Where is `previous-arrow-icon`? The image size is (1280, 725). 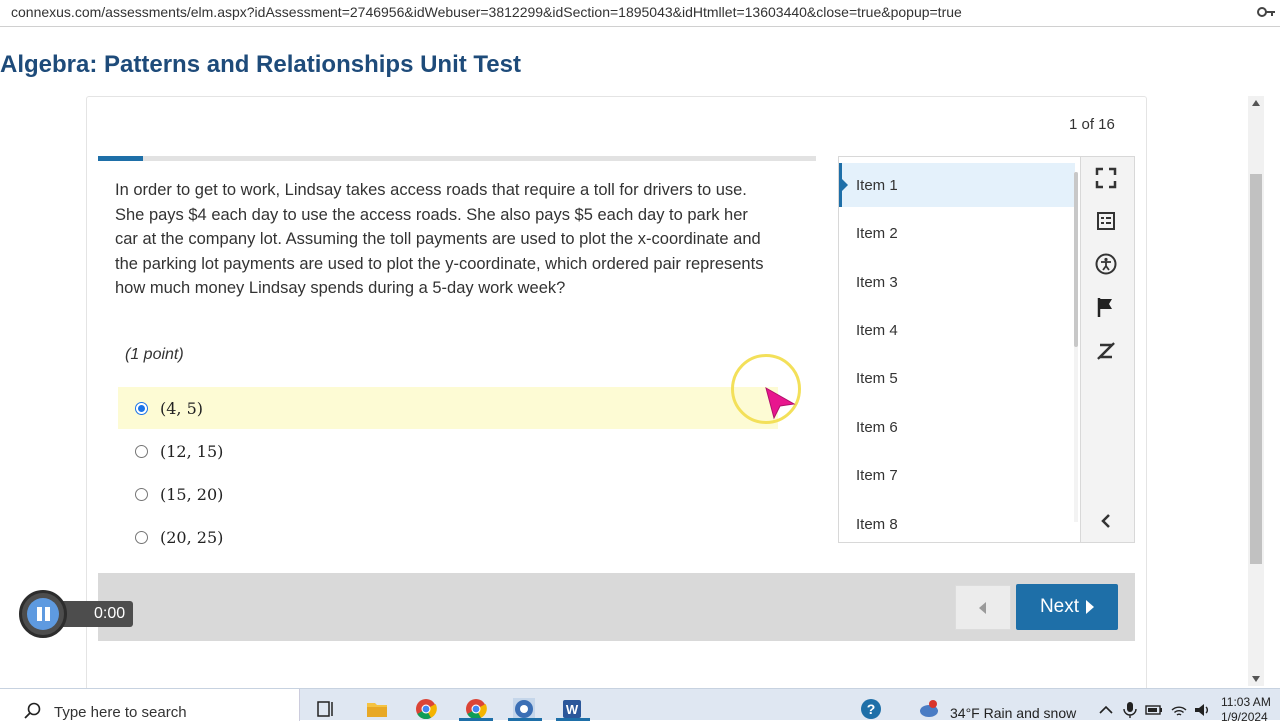 previous-arrow-icon is located at coordinates (982, 607).